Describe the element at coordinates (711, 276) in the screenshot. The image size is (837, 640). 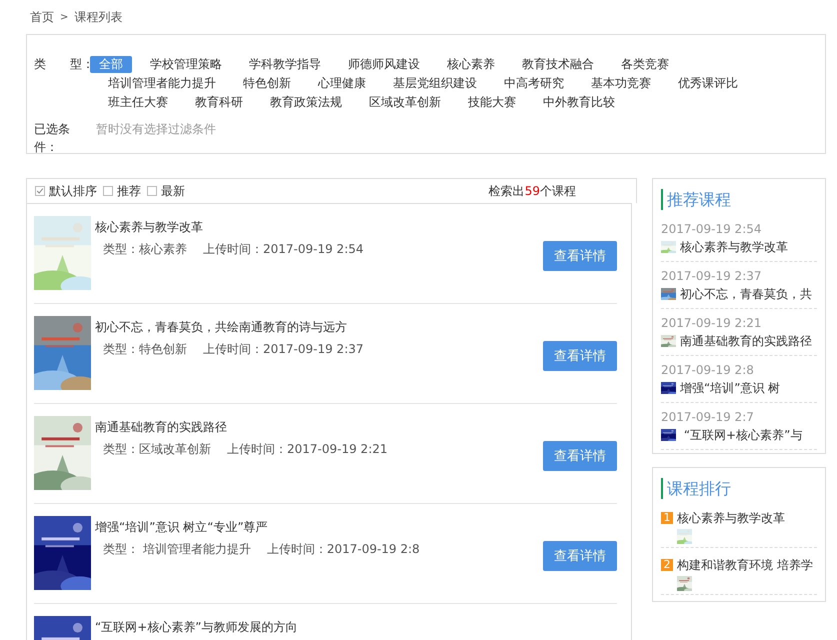
I see `course-date: 2017-09-19 2:37` at that location.